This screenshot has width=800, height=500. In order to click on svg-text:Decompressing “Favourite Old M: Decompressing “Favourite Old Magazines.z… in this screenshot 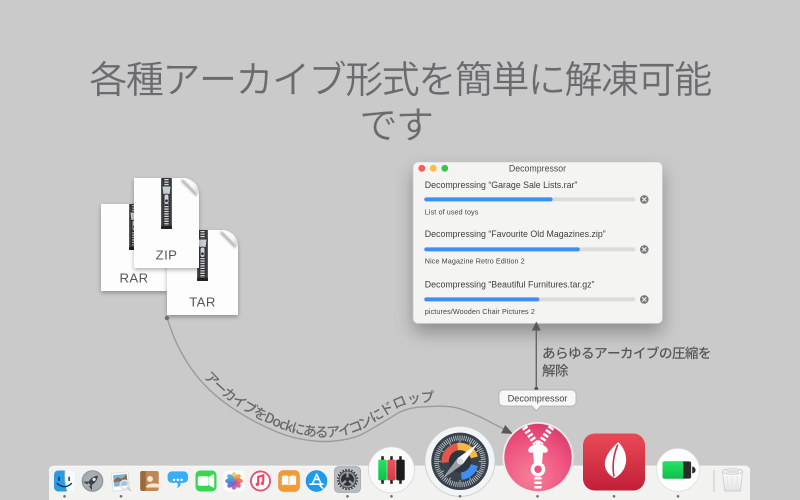, I will do `click(515, 234)`.